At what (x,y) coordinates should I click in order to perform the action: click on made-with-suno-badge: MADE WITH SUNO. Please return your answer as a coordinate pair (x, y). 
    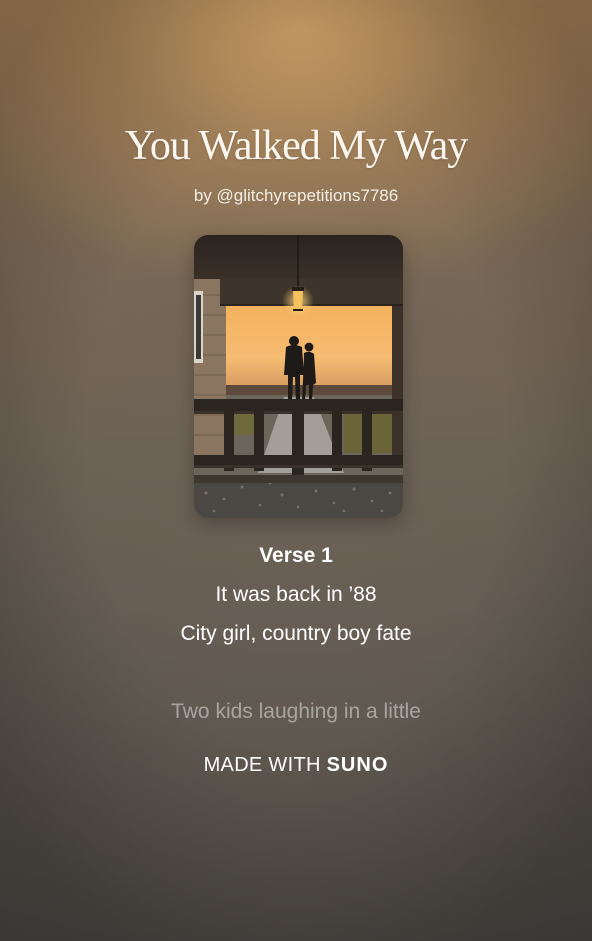
    Looking at the image, I should click on (296, 765).